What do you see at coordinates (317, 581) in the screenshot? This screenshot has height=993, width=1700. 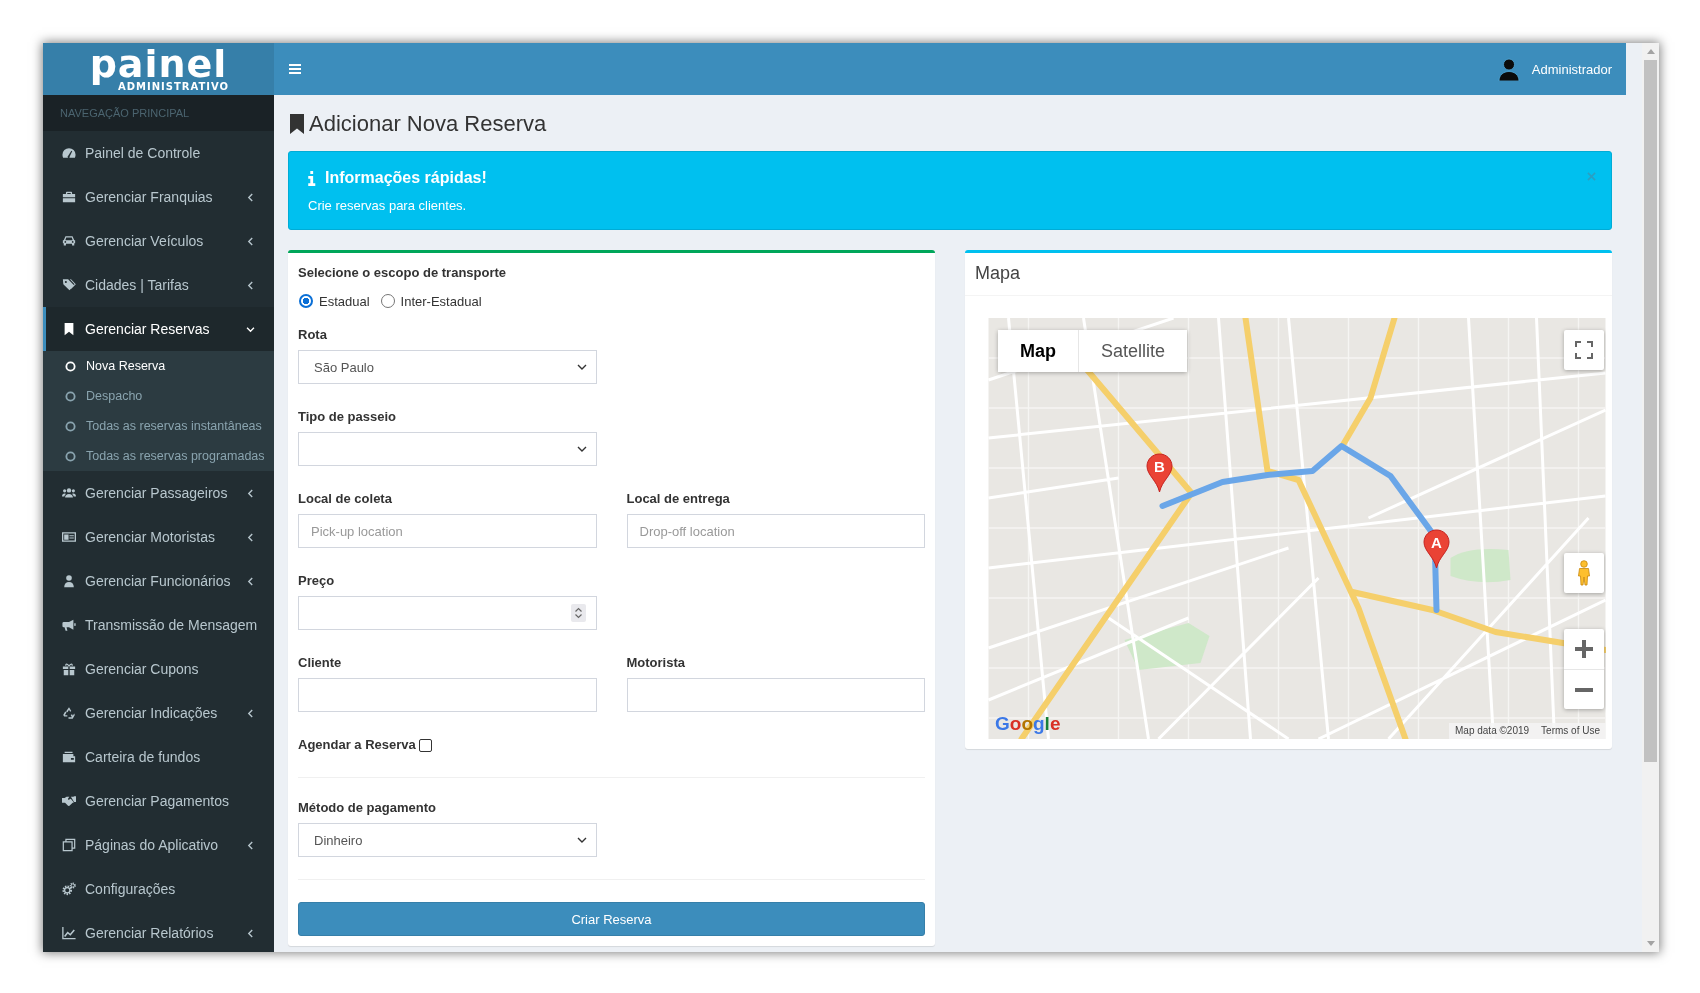 I see `field-label: Preço` at bounding box center [317, 581].